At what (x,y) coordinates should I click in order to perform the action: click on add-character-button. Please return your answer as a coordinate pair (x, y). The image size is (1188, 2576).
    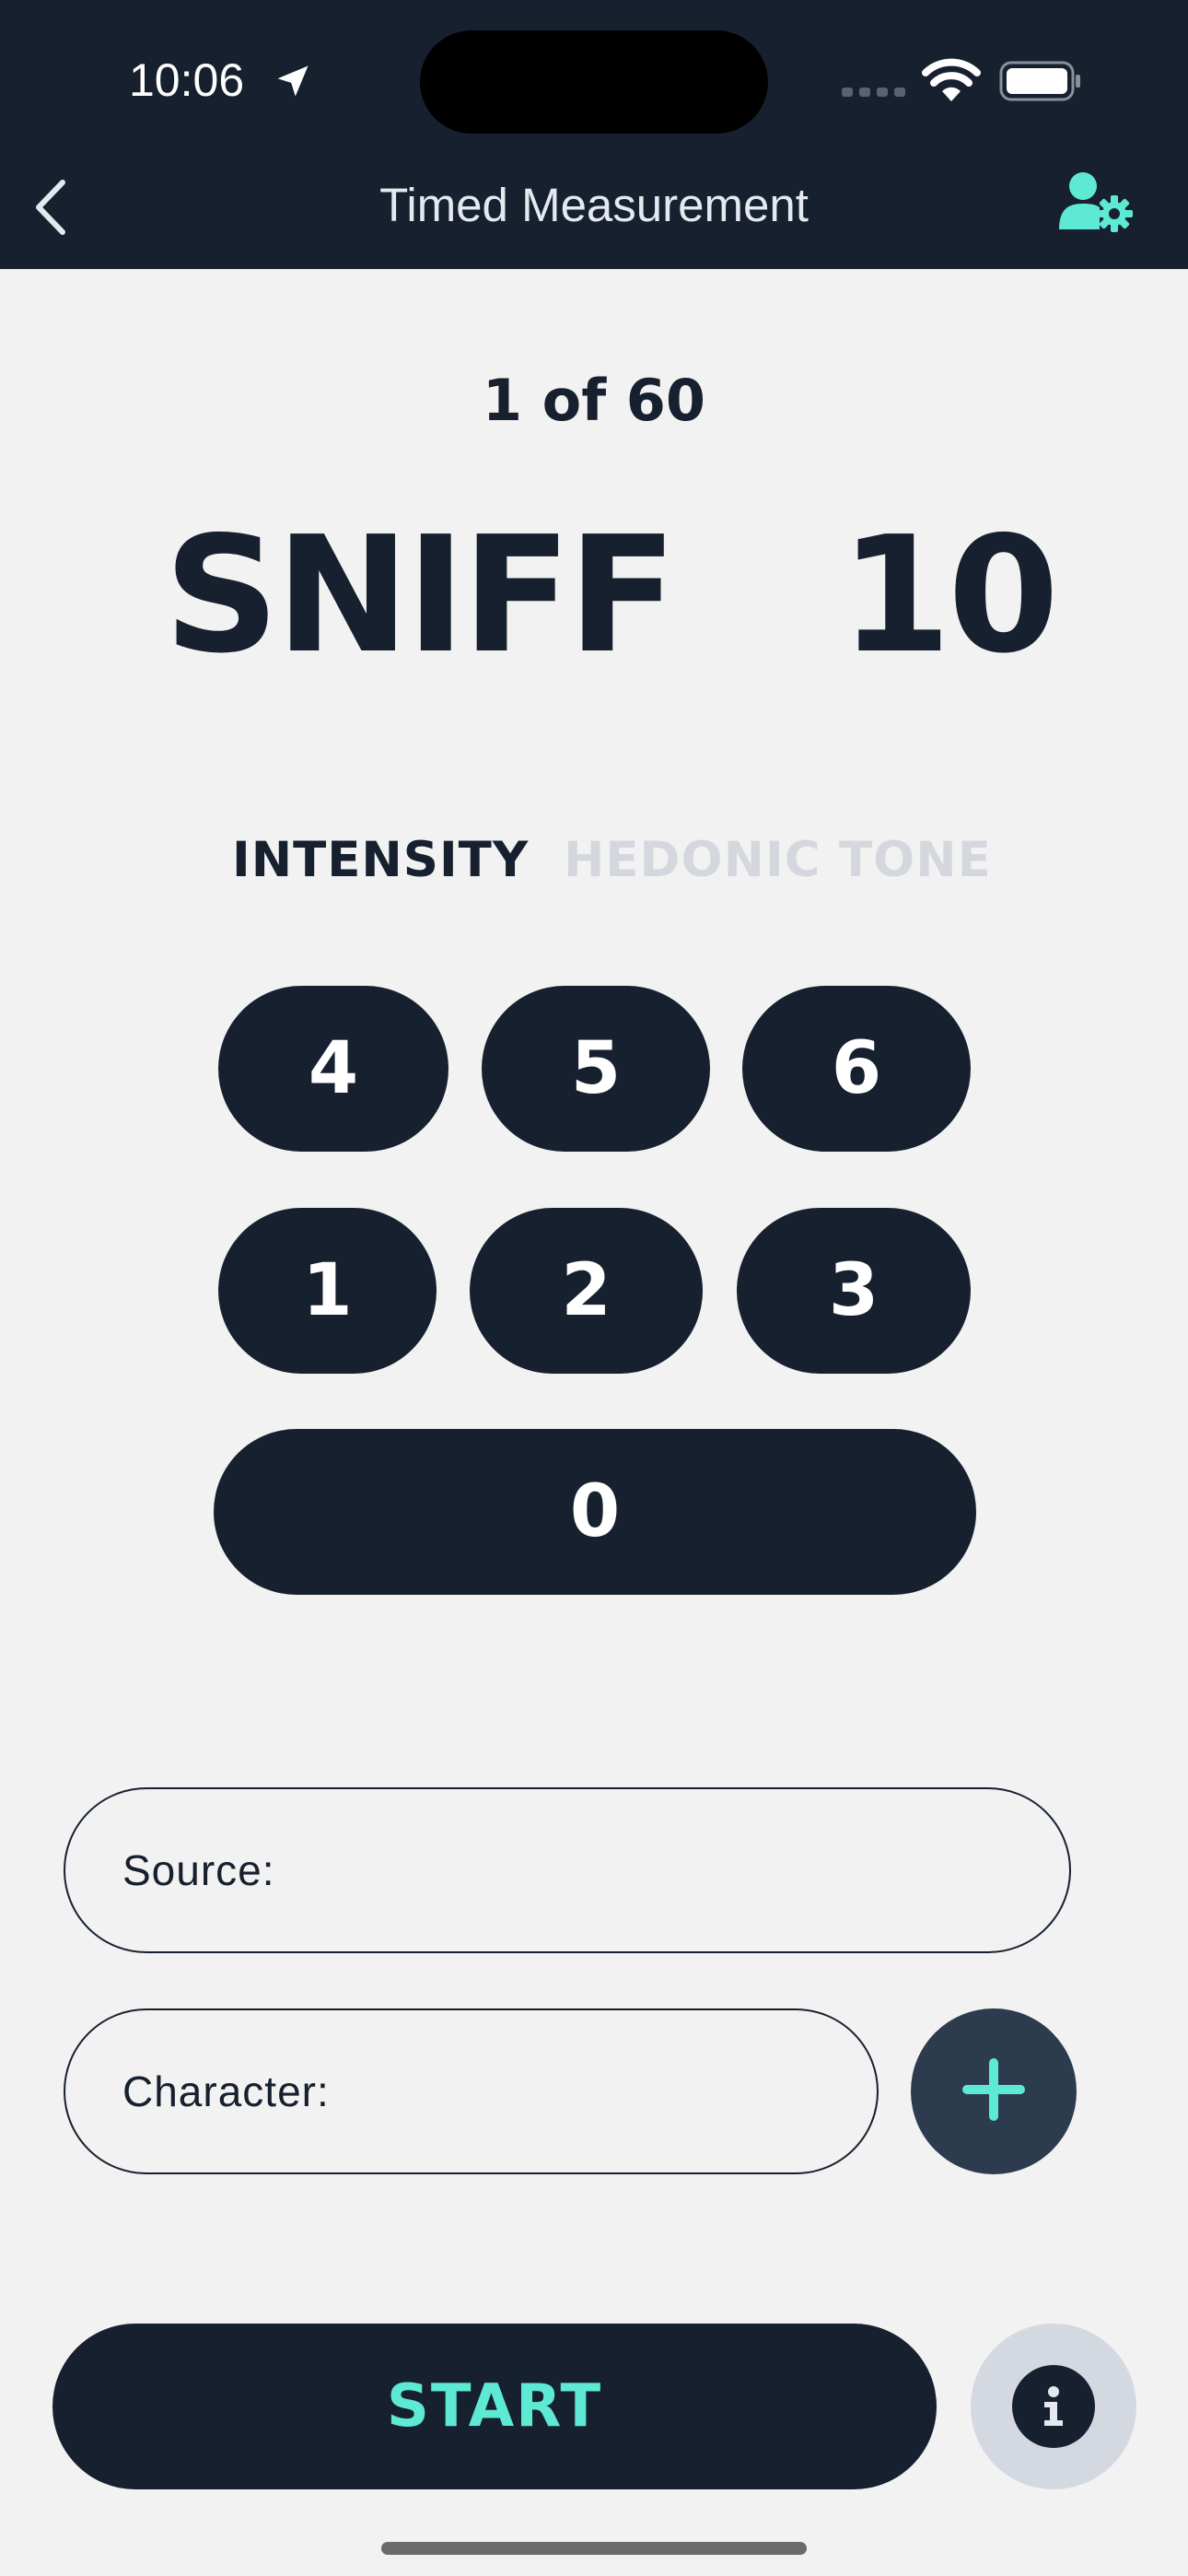
    Looking at the image, I should click on (994, 2091).